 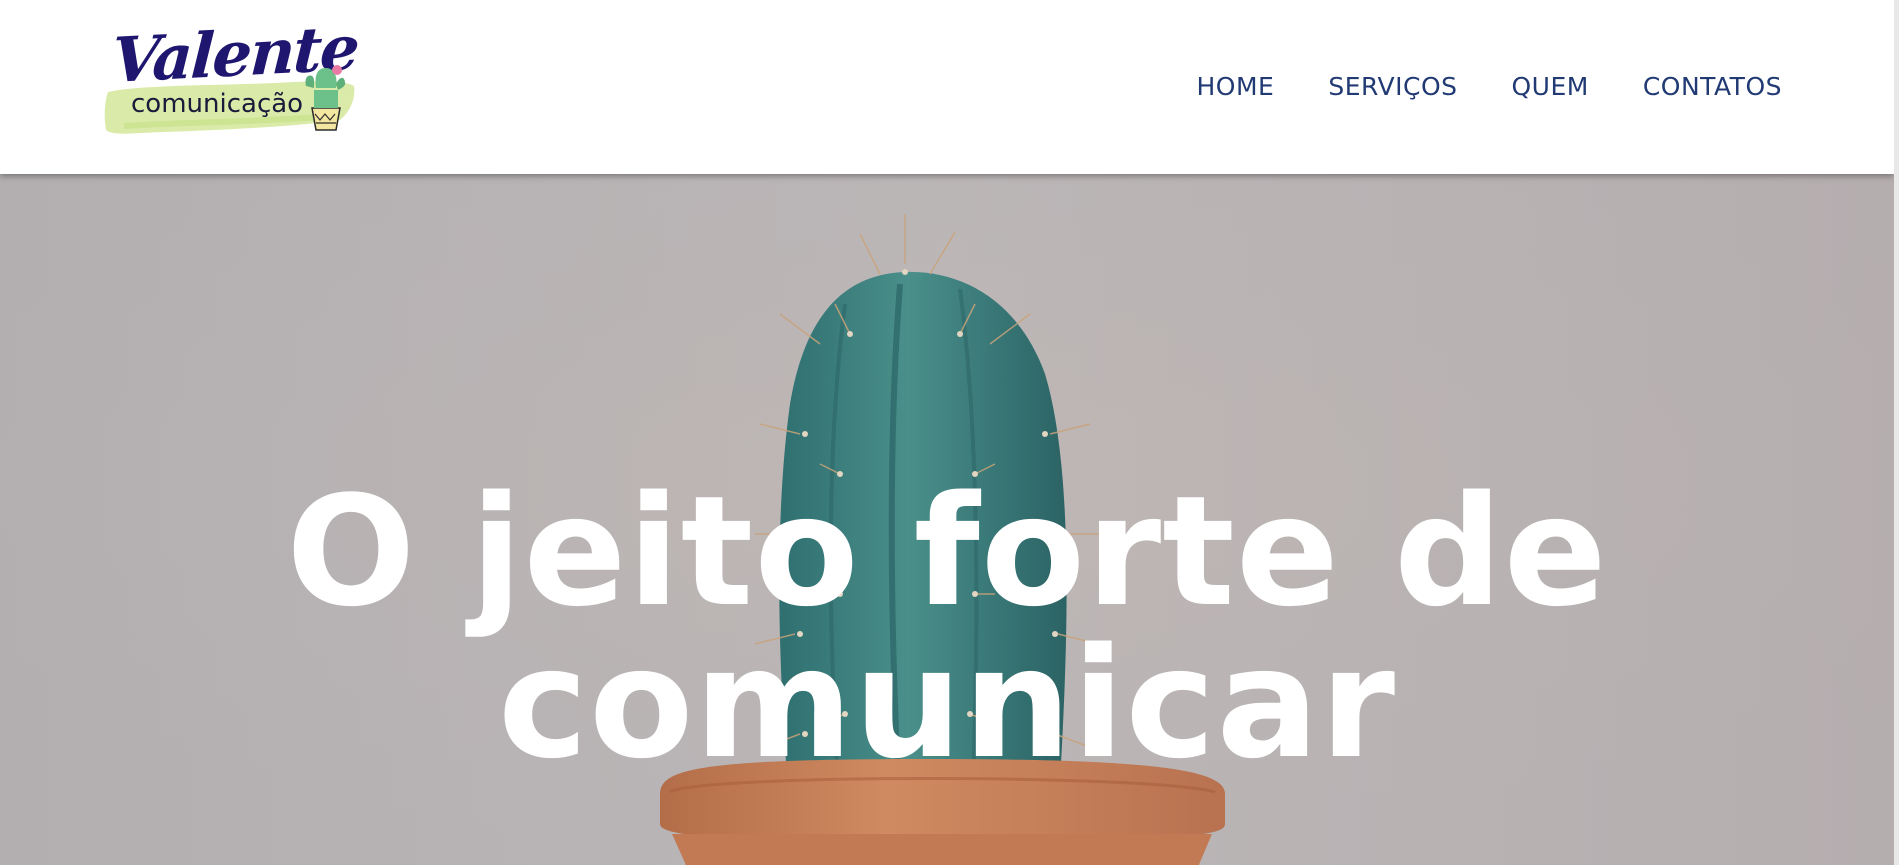 I want to click on hero-headline-line-1: O jeito forte de, so click(x=947, y=551).